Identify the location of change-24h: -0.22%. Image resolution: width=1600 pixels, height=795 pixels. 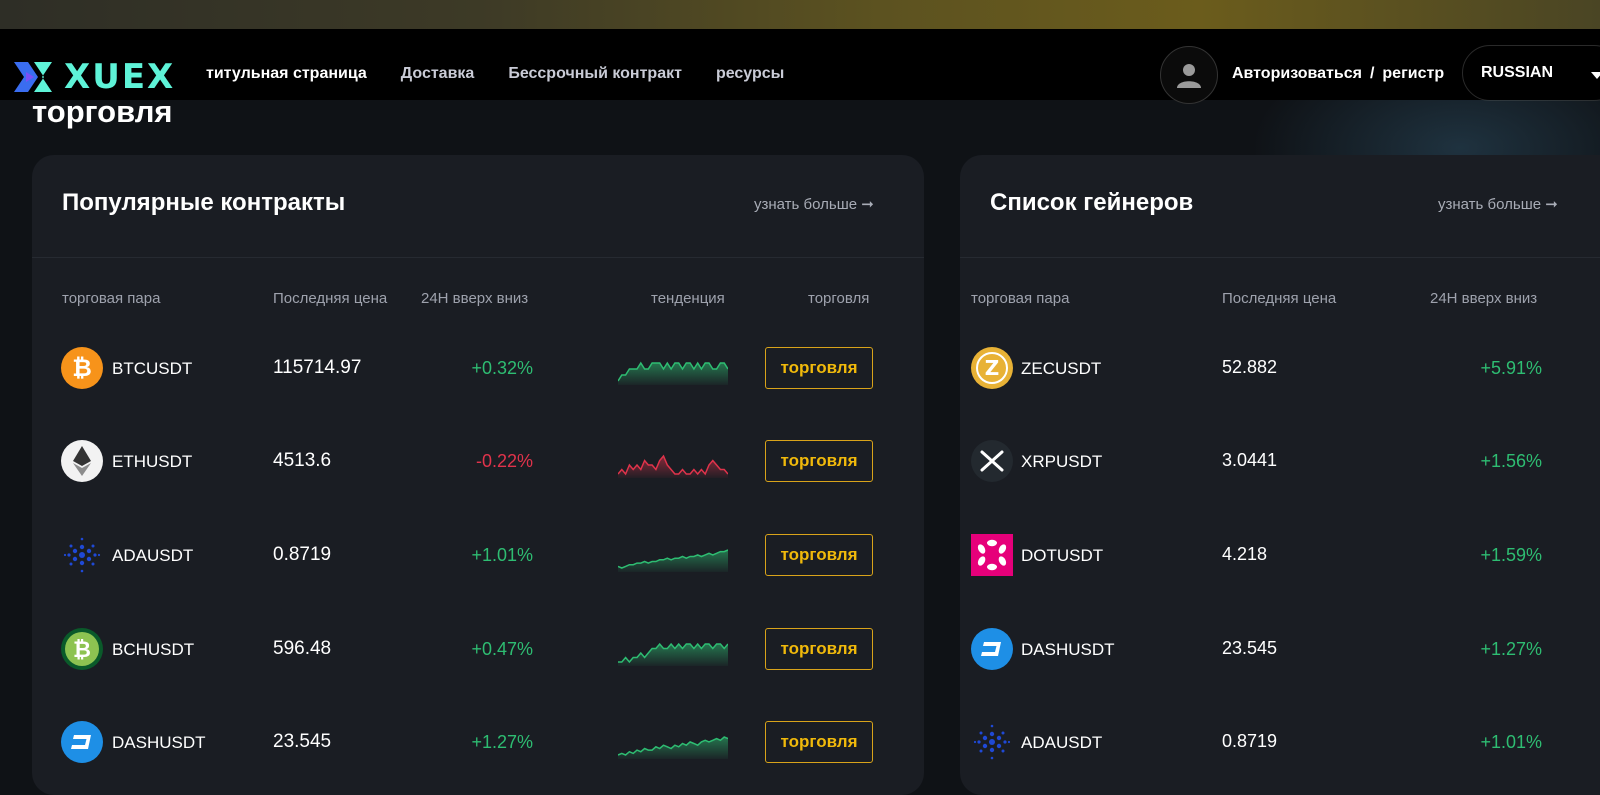
(504, 461).